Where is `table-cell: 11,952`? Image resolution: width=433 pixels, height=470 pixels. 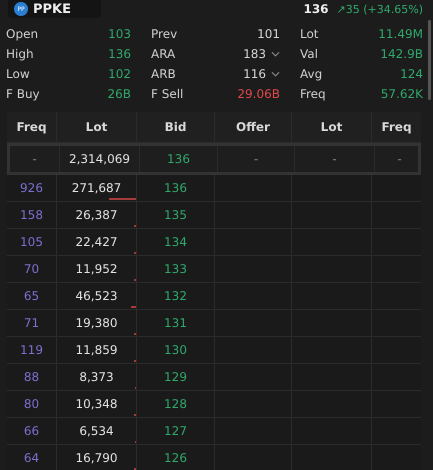 table-cell: 11,952 is located at coordinates (97, 269).